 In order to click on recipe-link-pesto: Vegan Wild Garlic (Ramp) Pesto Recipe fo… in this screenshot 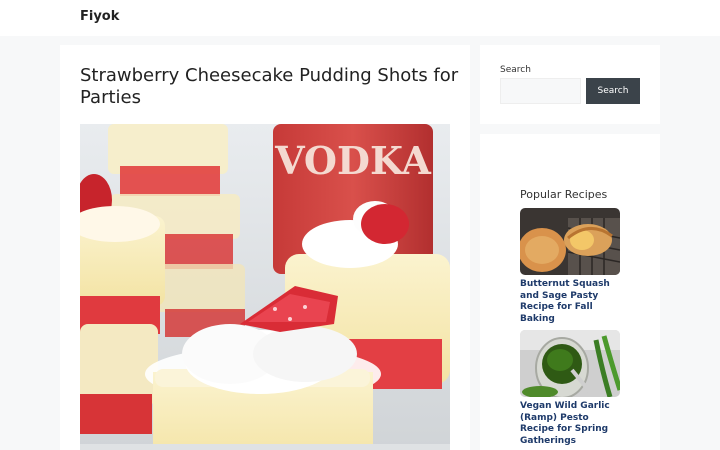, I will do `click(570, 424)`.